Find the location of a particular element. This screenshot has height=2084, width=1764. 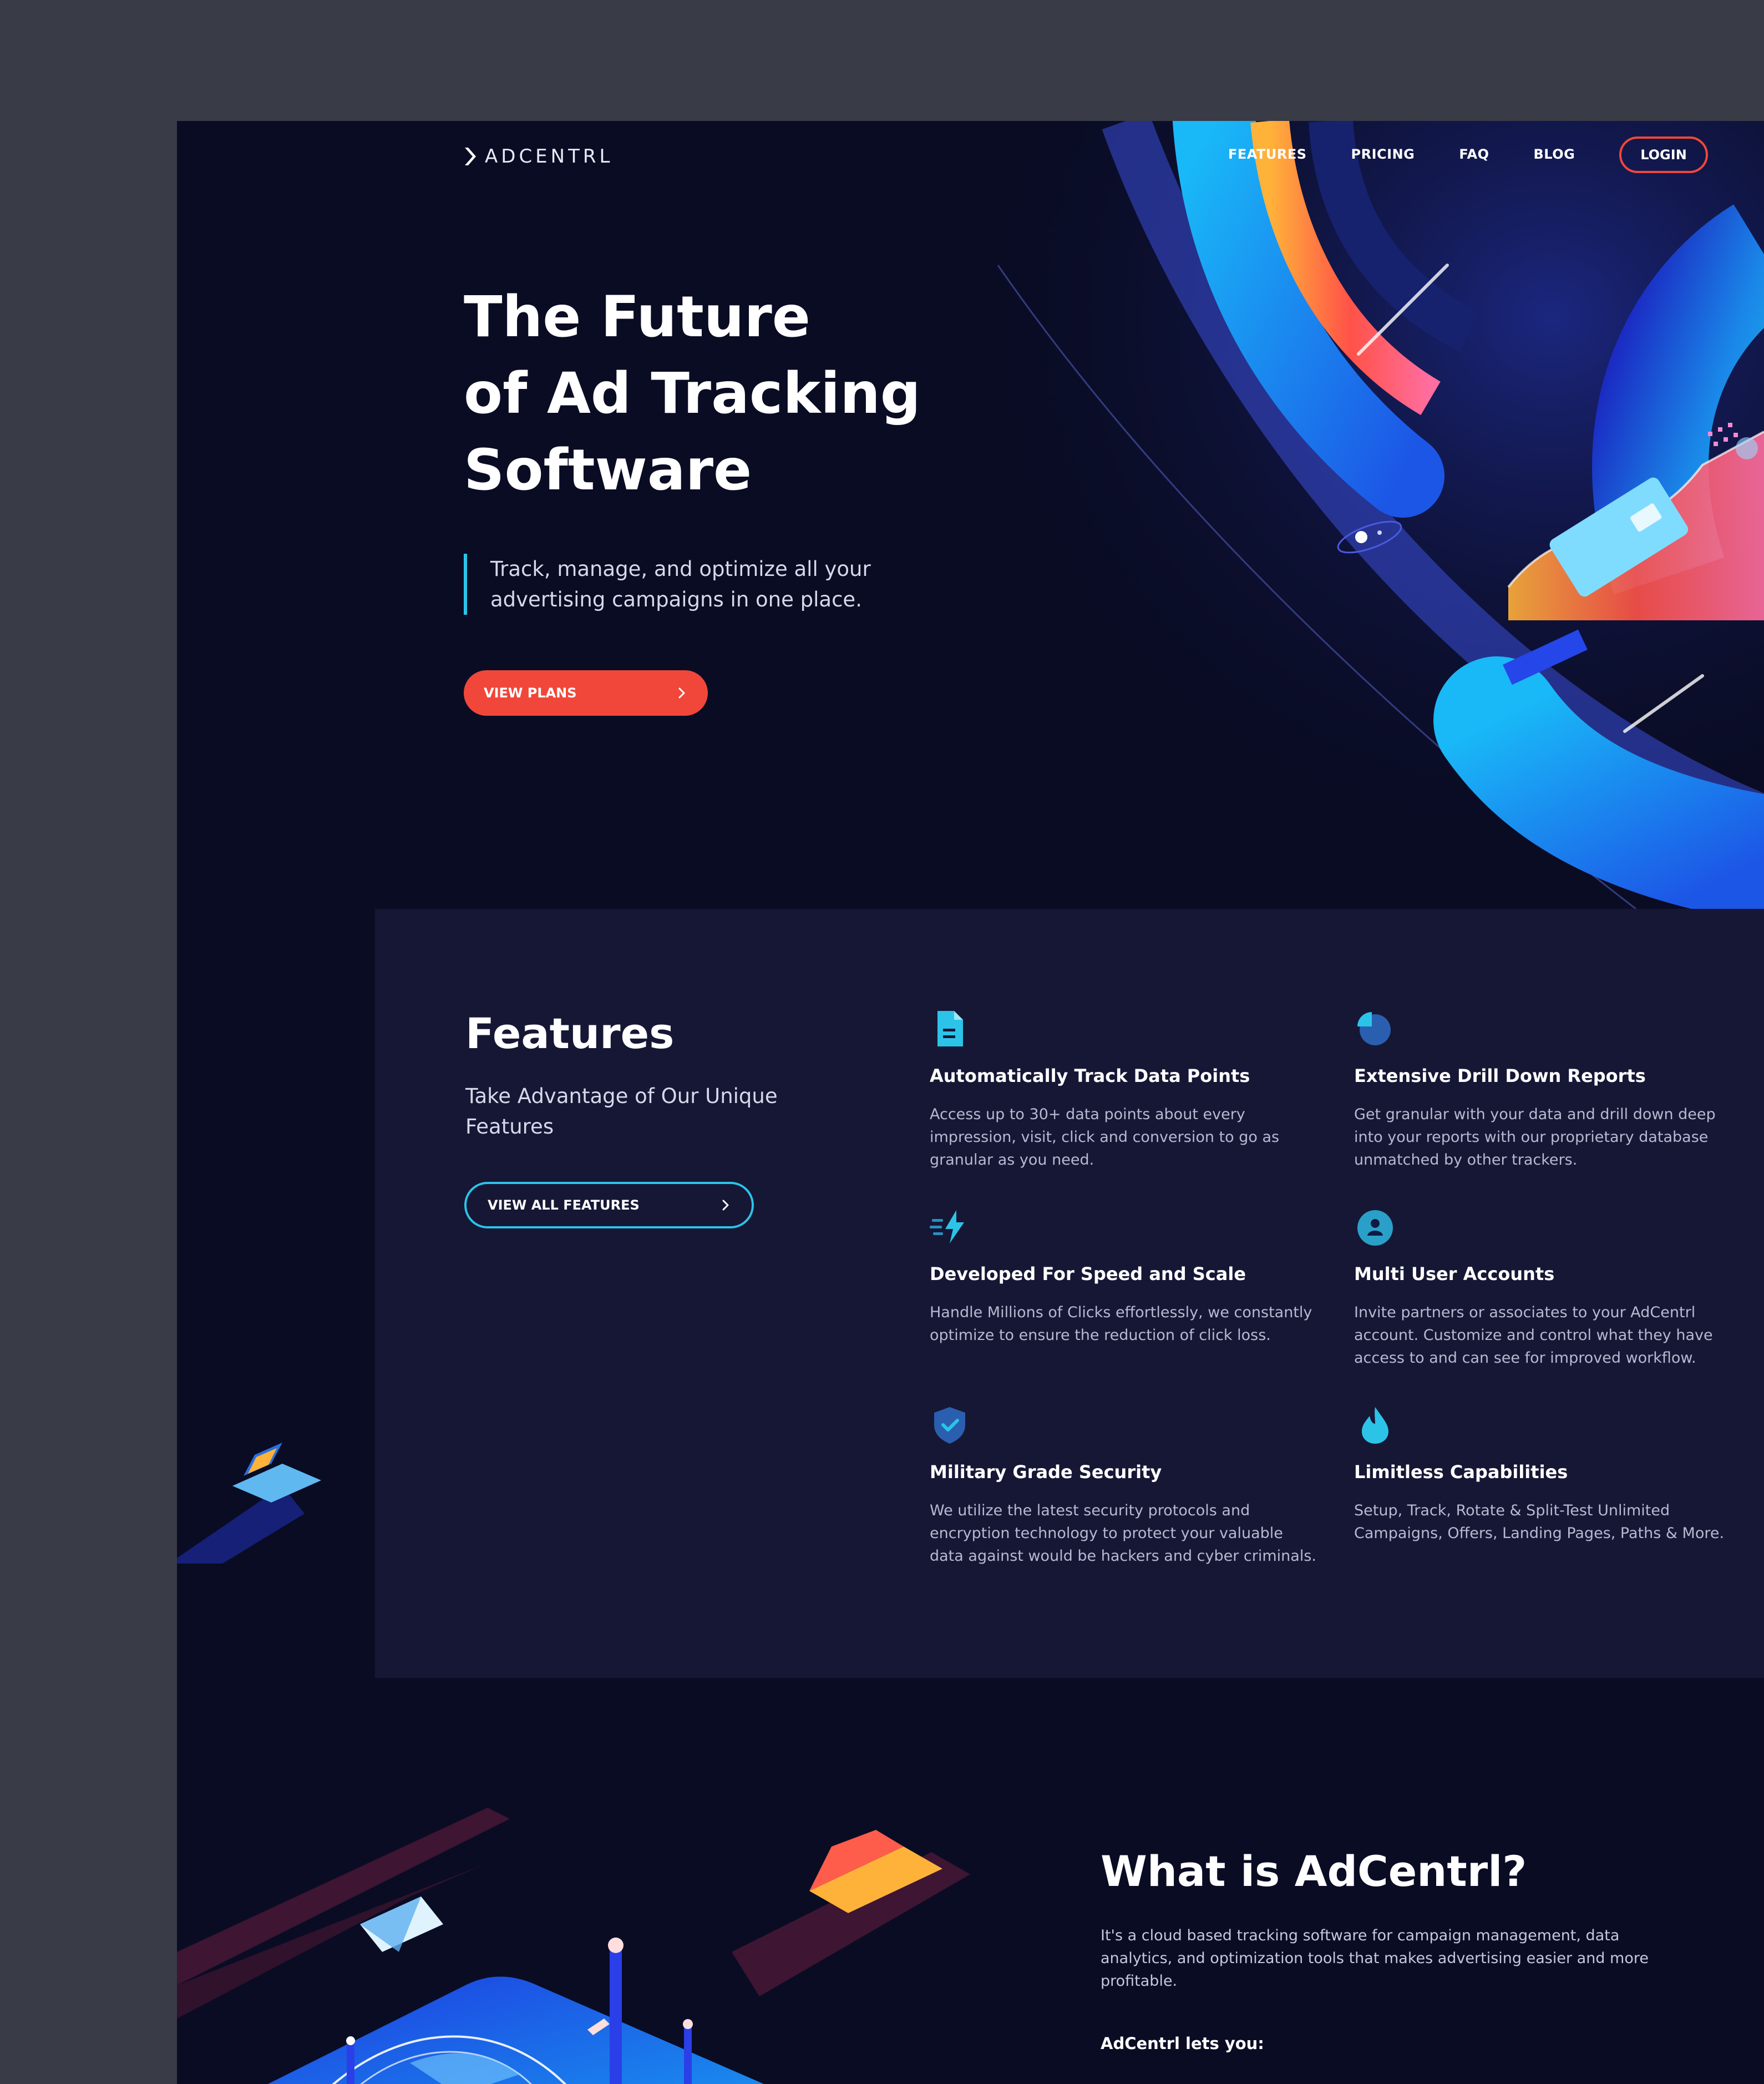

view-plans-button: VIEW PLANS is located at coordinates (586, 693).